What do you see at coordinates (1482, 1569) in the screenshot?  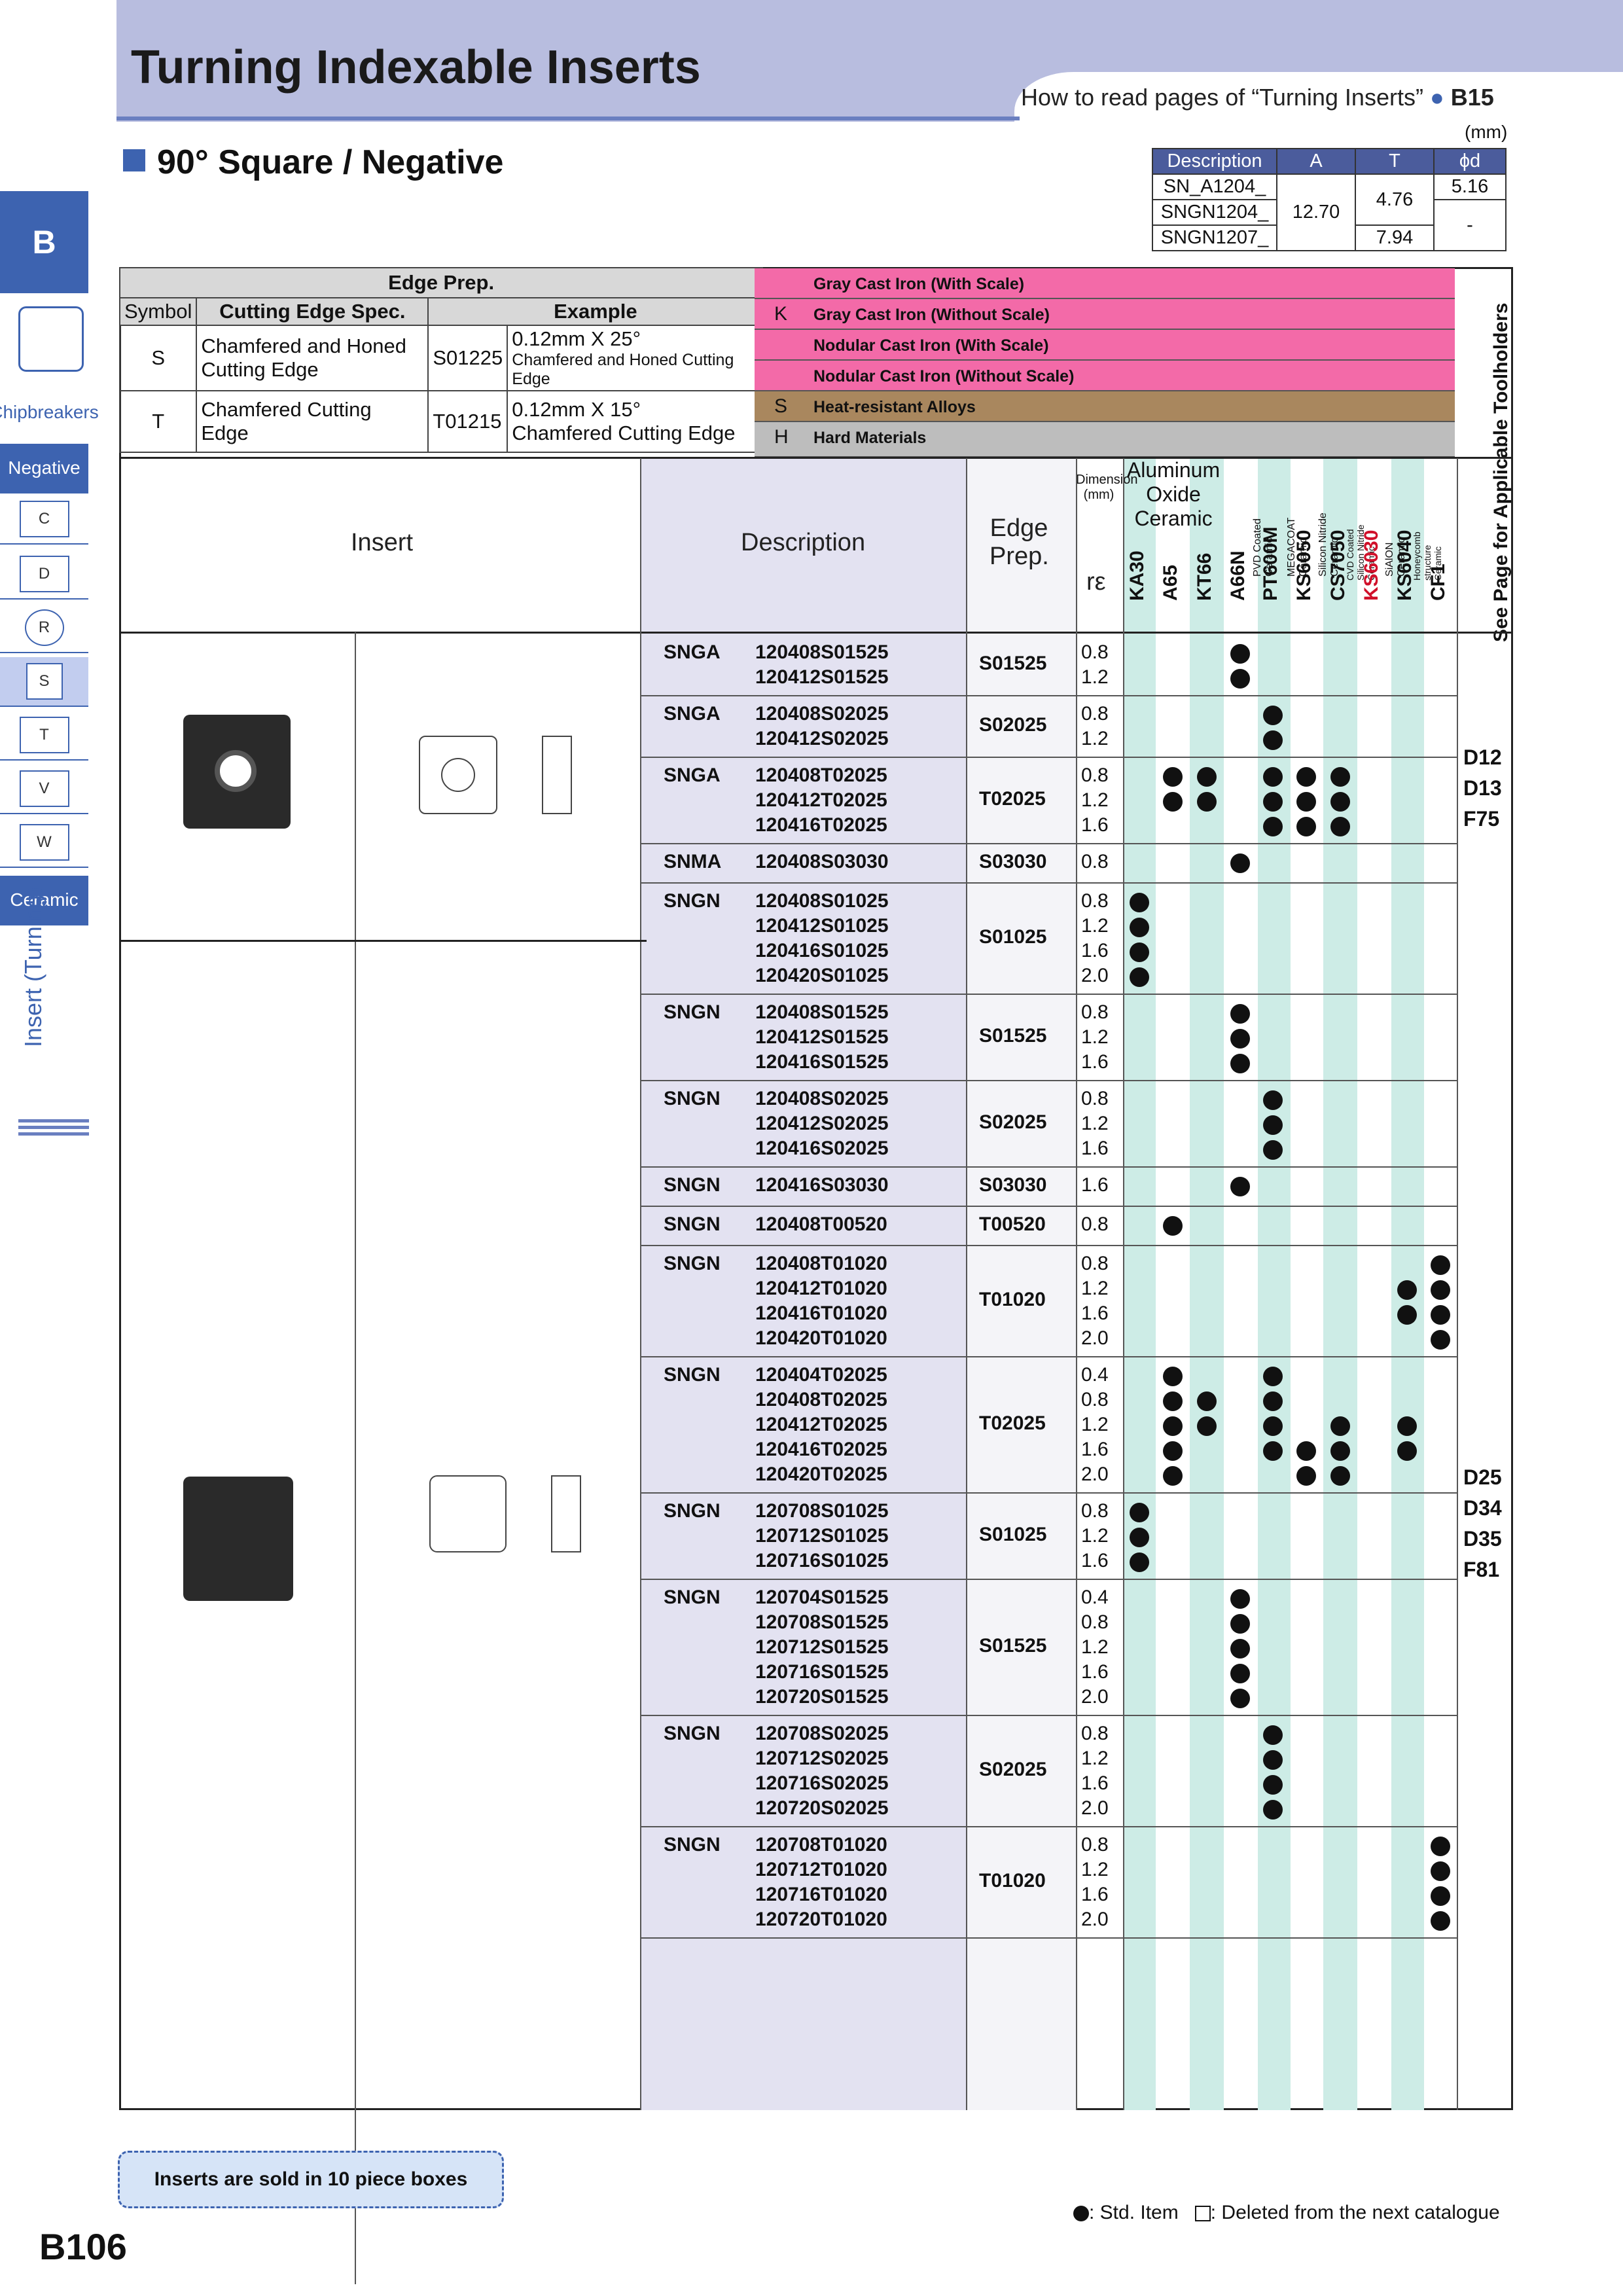 I see `toolholder-ref: F81` at bounding box center [1482, 1569].